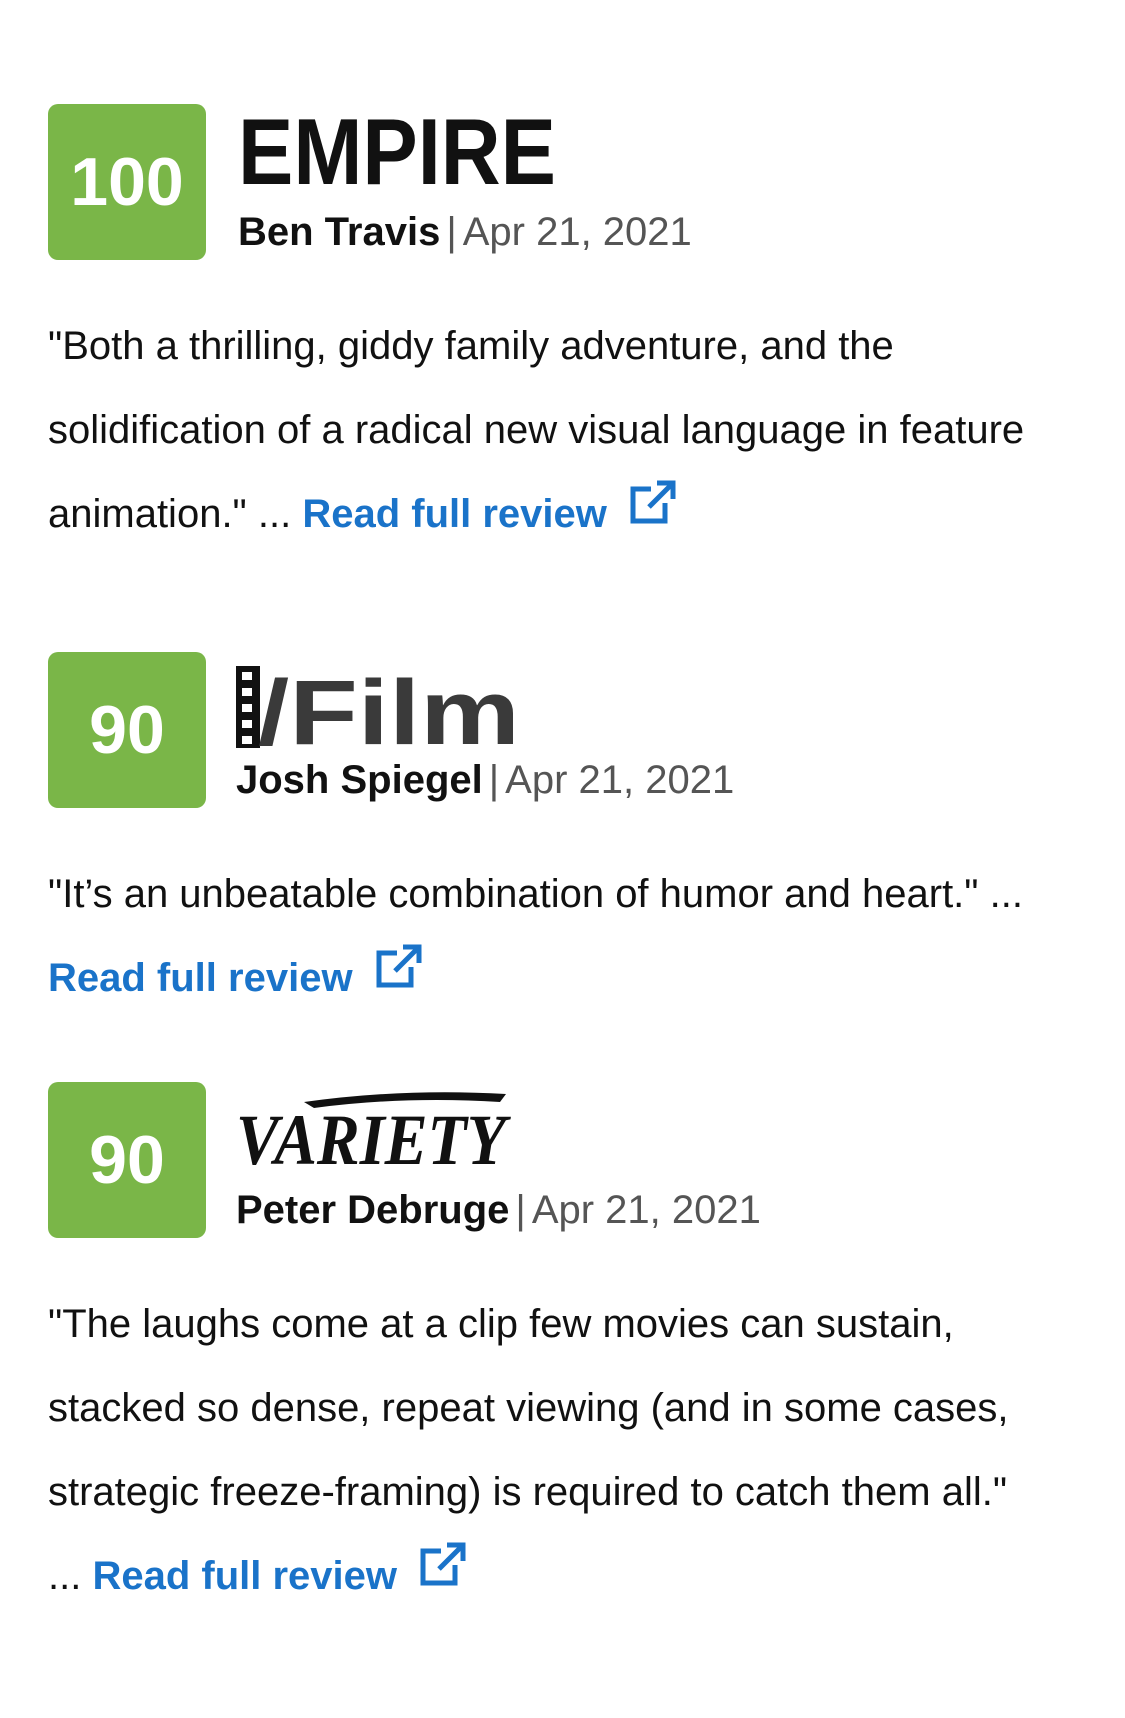 This screenshot has height=1718, width=1125. I want to click on svg-text: VARIETY, so click(373, 1134).